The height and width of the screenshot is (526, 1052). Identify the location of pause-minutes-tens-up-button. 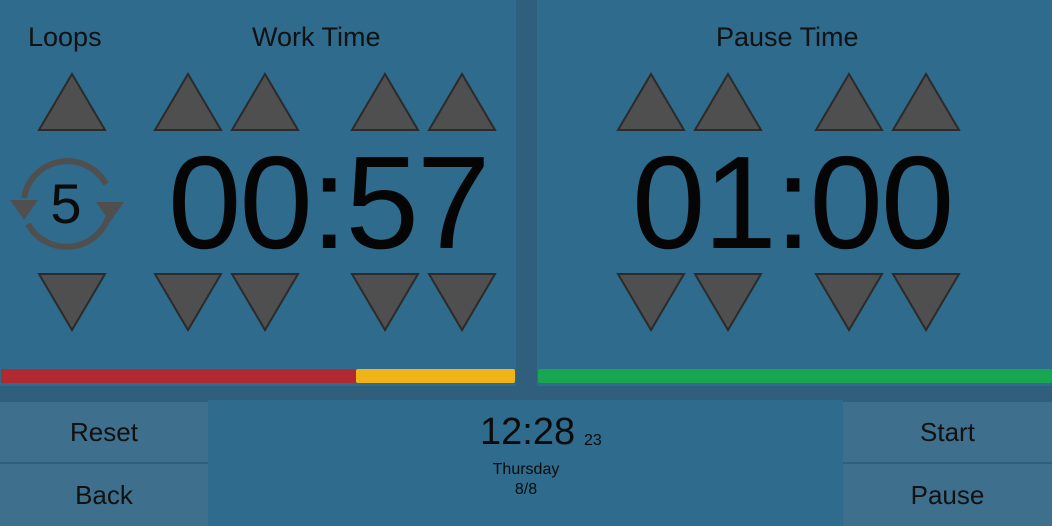
(651, 102).